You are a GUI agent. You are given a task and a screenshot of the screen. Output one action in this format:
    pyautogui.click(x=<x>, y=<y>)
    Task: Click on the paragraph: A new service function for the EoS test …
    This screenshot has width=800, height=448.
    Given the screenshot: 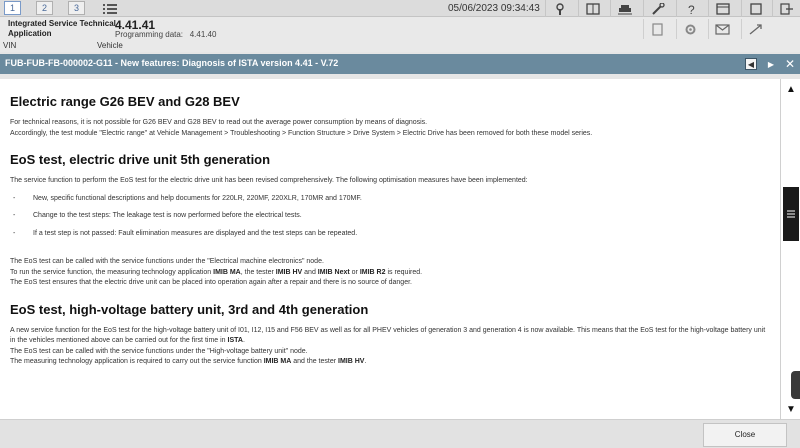 What is the action you would take?
    pyautogui.click(x=388, y=335)
    